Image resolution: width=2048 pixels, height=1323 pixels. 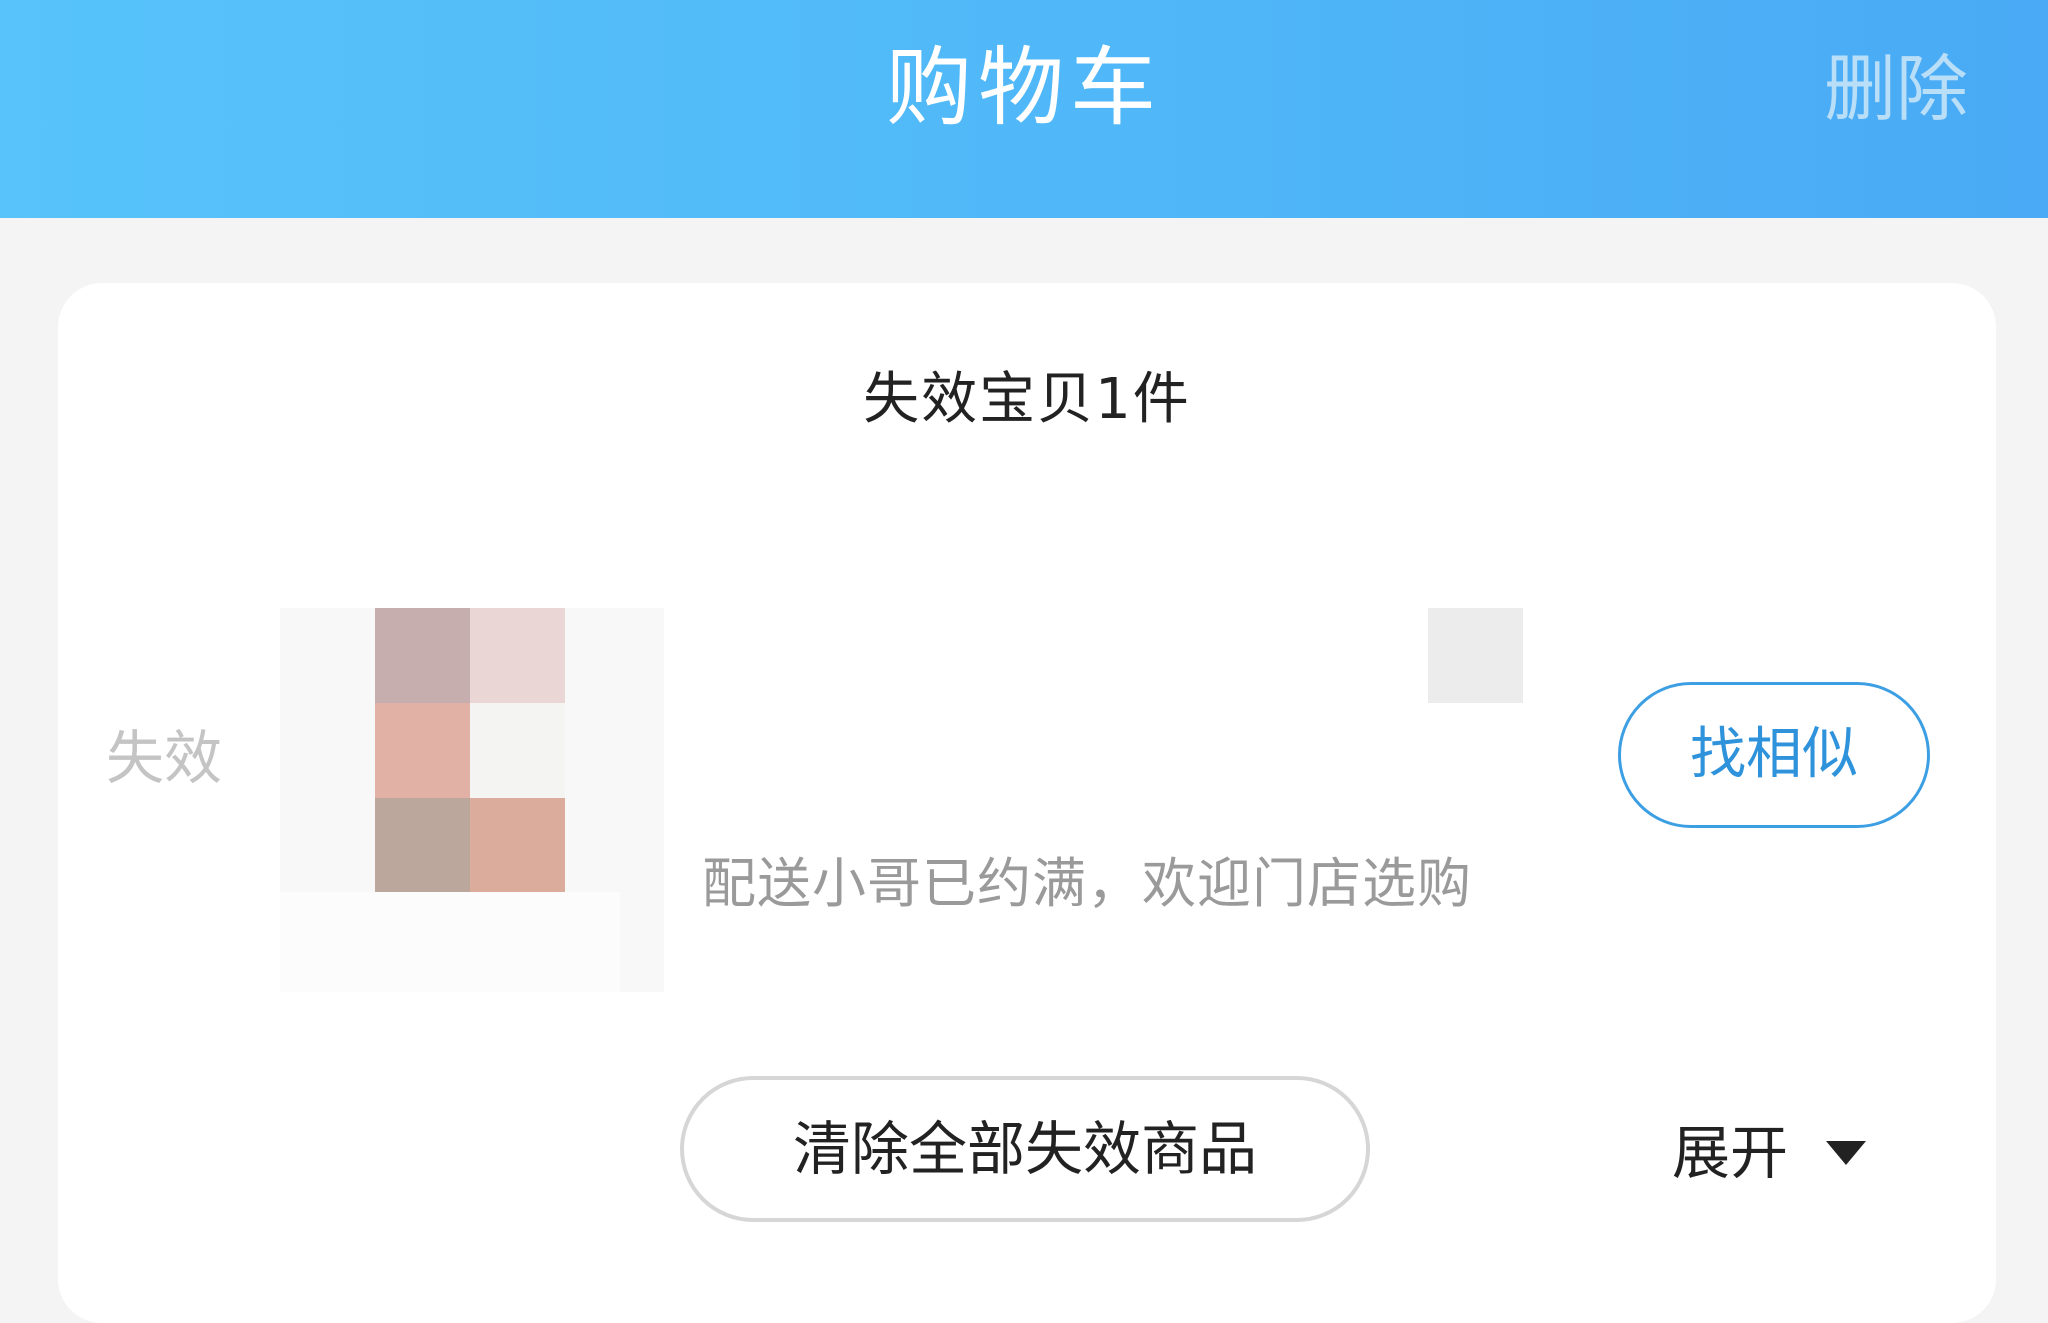 What do you see at coordinates (1025, 1149) in the screenshot?
I see `clear-all-invalid-button: 清除全部失效商品` at bounding box center [1025, 1149].